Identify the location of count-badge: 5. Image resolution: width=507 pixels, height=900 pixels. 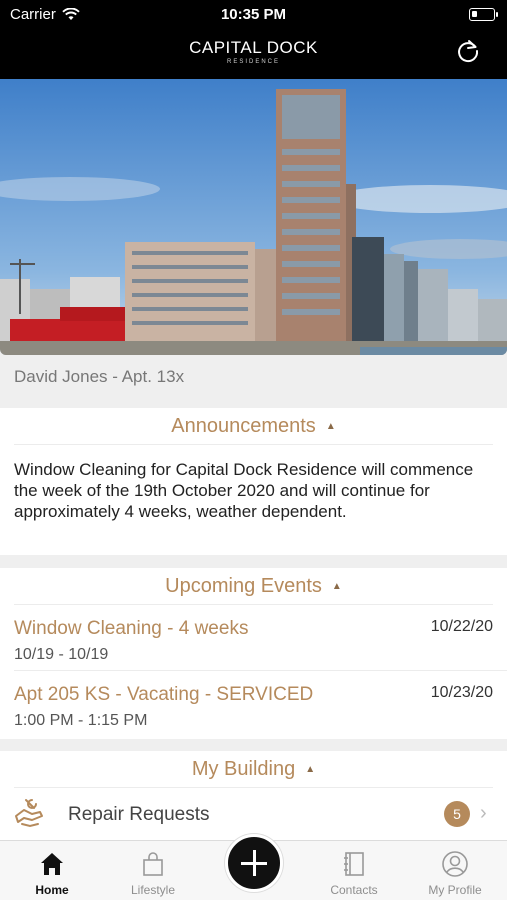
(457, 814).